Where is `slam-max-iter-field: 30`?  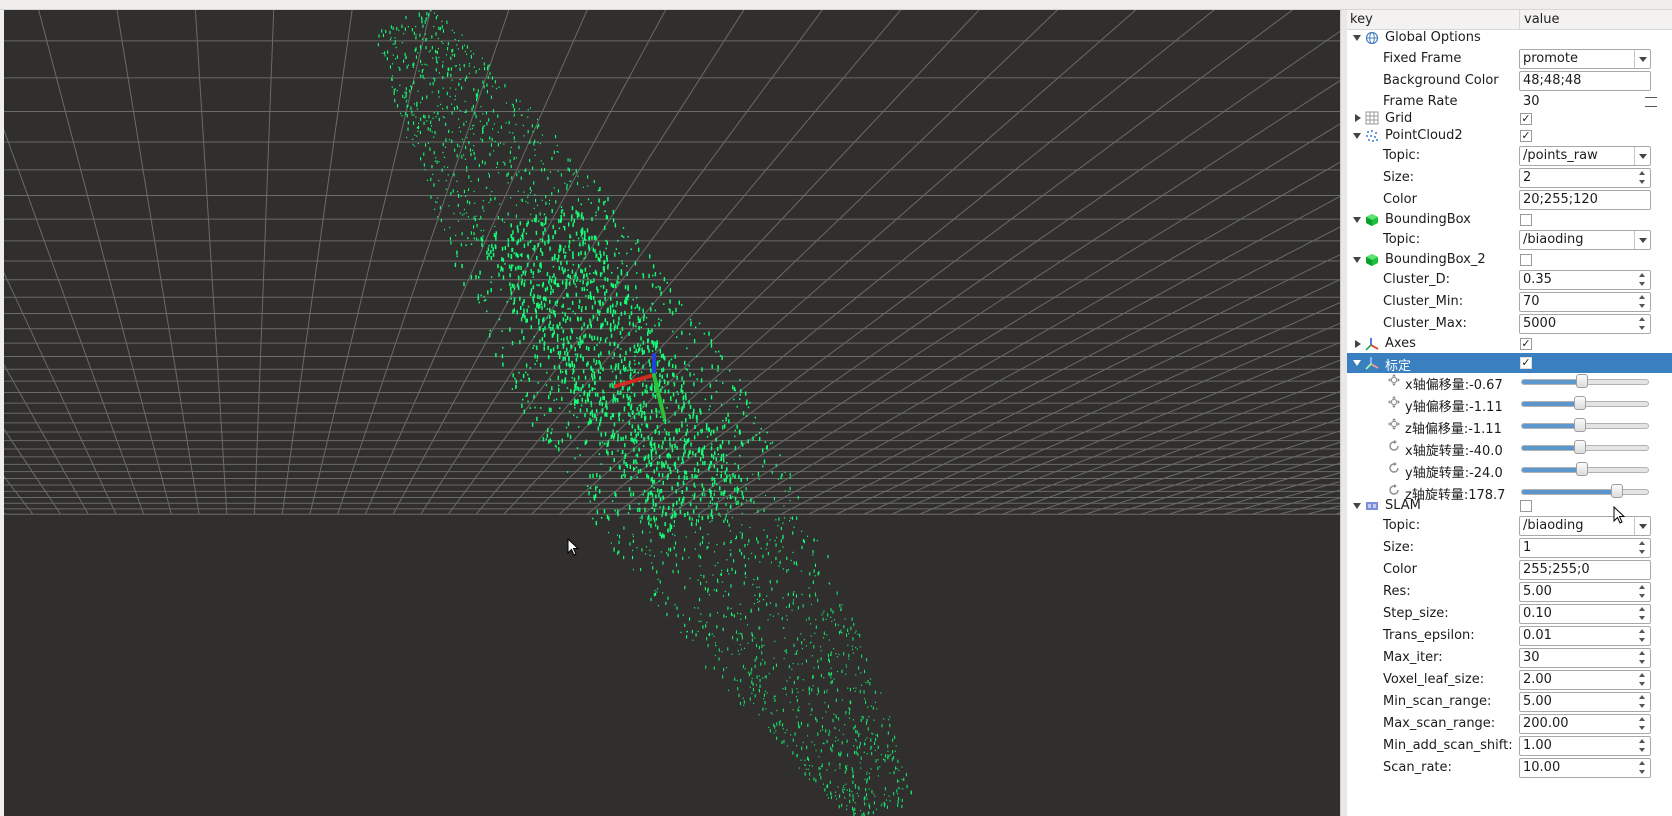 slam-max-iter-field: 30 is located at coordinates (1585, 658).